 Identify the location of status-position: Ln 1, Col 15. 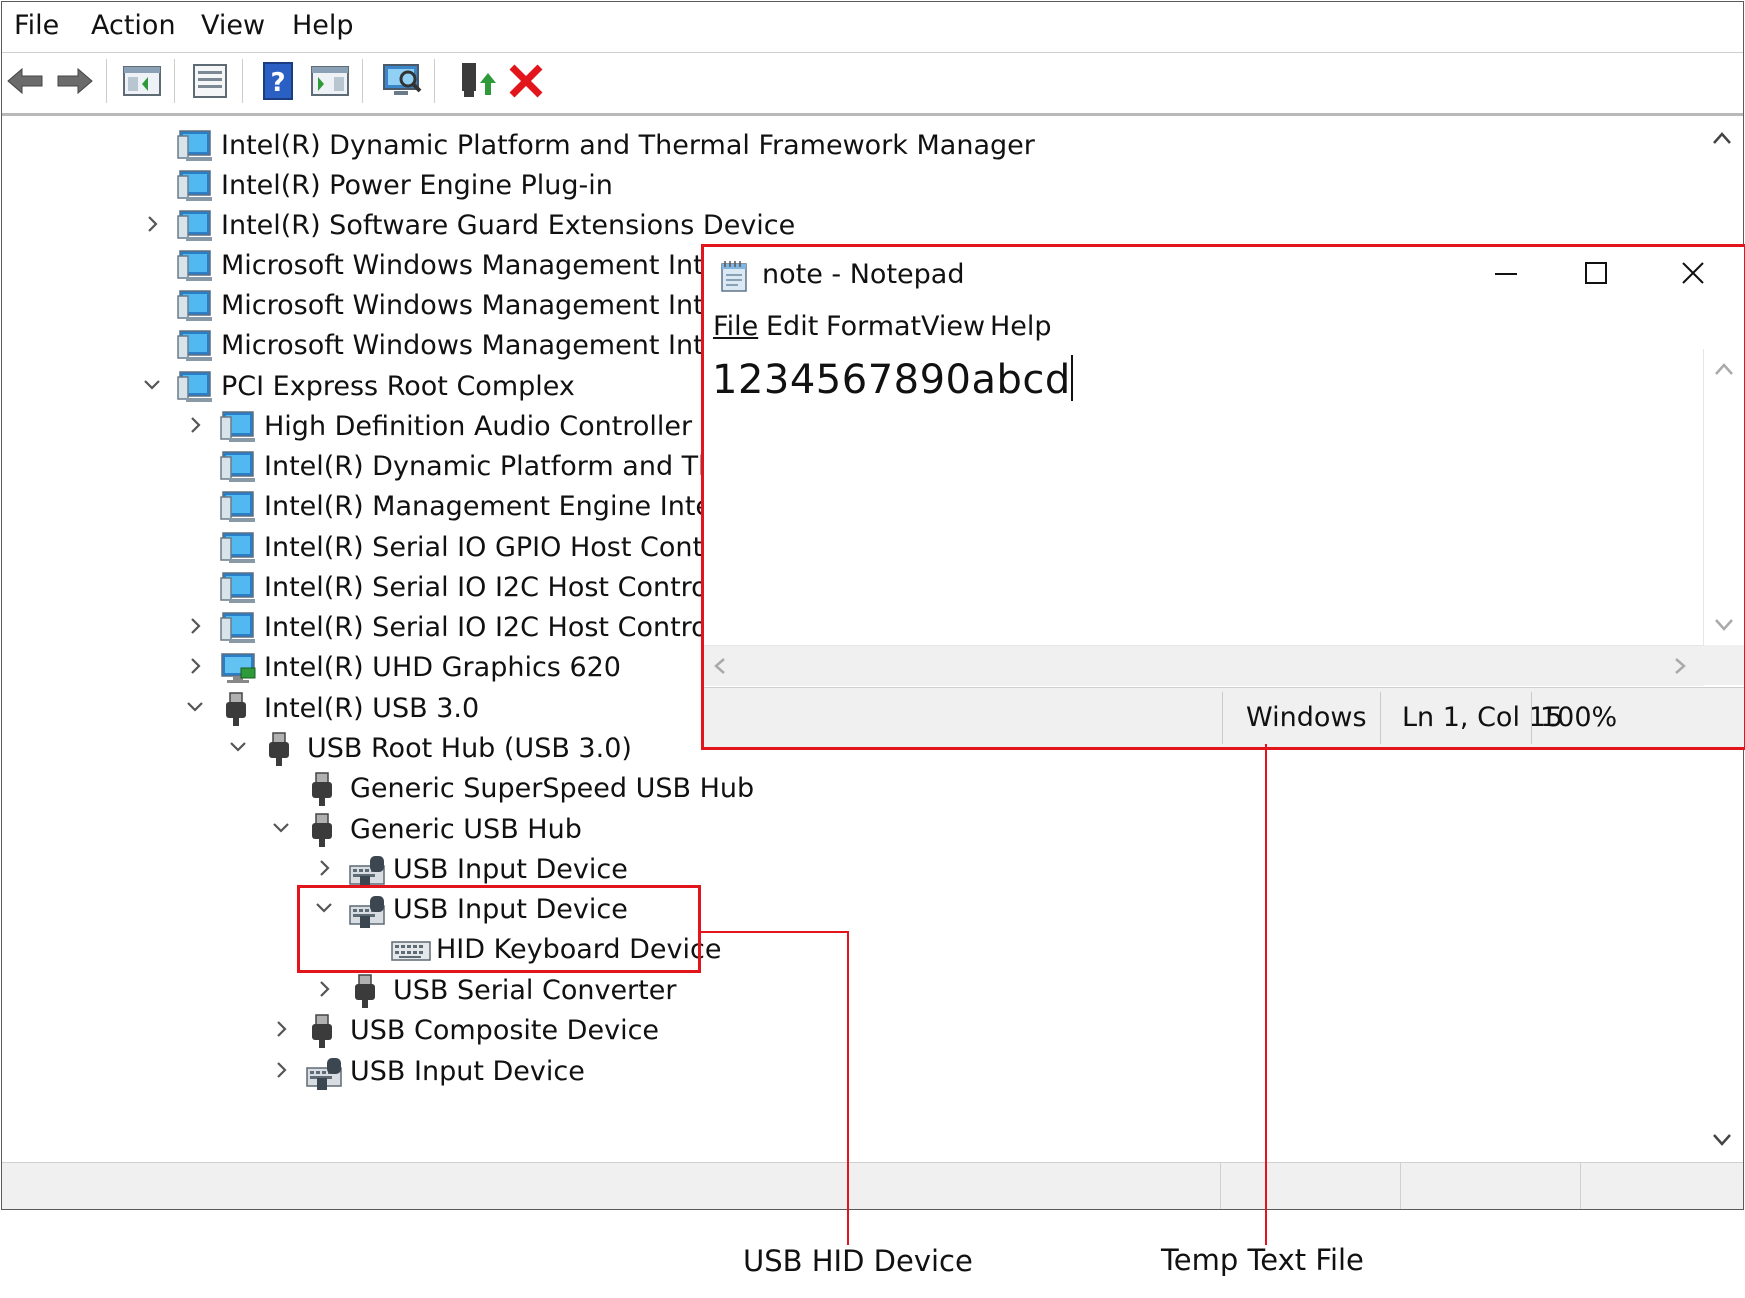
(1482, 717).